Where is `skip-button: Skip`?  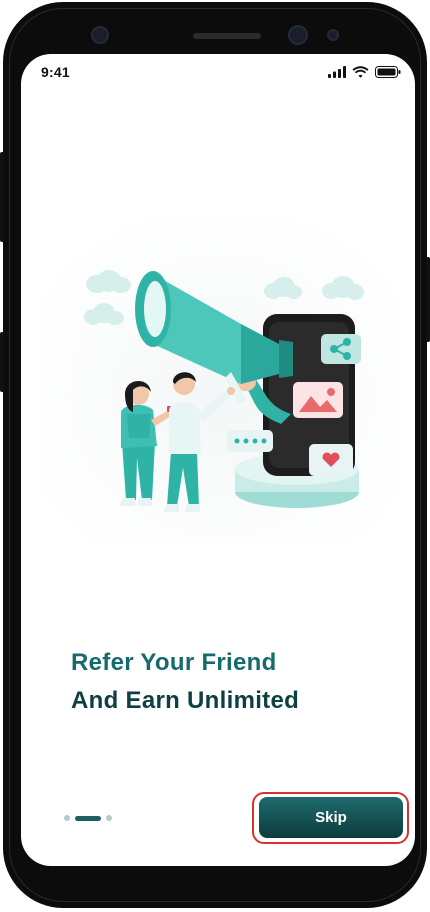 skip-button: Skip is located at coordinates (331, 817).